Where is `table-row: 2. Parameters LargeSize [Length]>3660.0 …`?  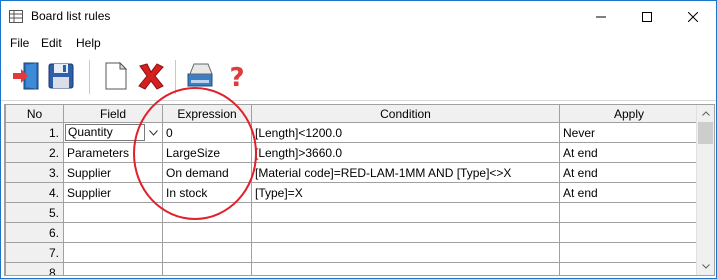 table-row: 2. Parameters LargeSize [Length]>3660.0 … is located at coordinates (352, 152).